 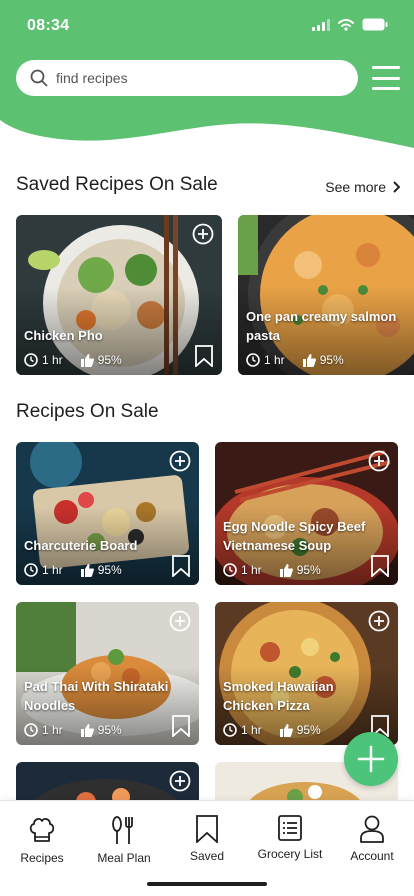 What do you see at coordinates (355, 187) in the screenshot?
I see `see-more-label: See more` at bounding box center [355, 187].